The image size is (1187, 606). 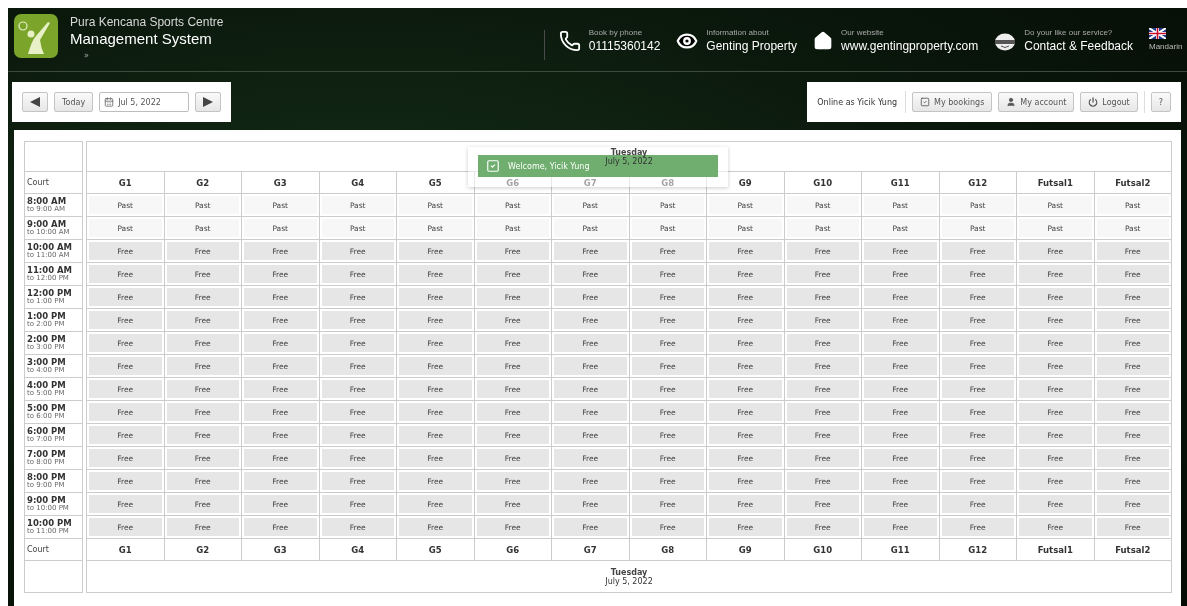 What do you see at coordinates (590, 550) in the screenshot?
I see `court-name: G7` at bounding box center [590, 550].